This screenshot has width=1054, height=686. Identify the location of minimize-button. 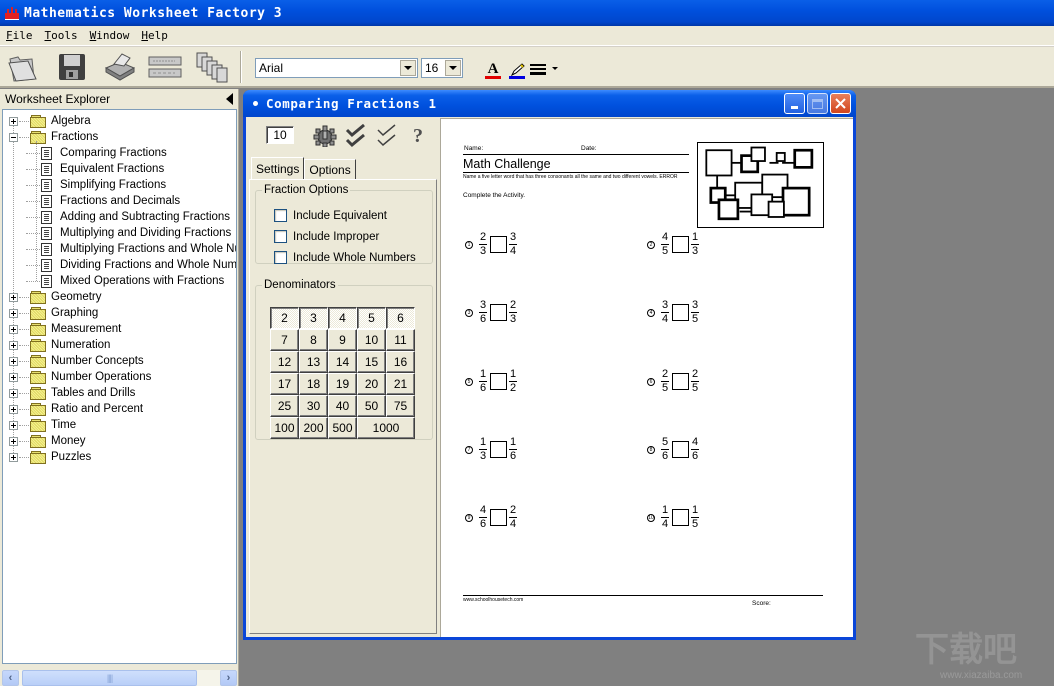
(794, 103).